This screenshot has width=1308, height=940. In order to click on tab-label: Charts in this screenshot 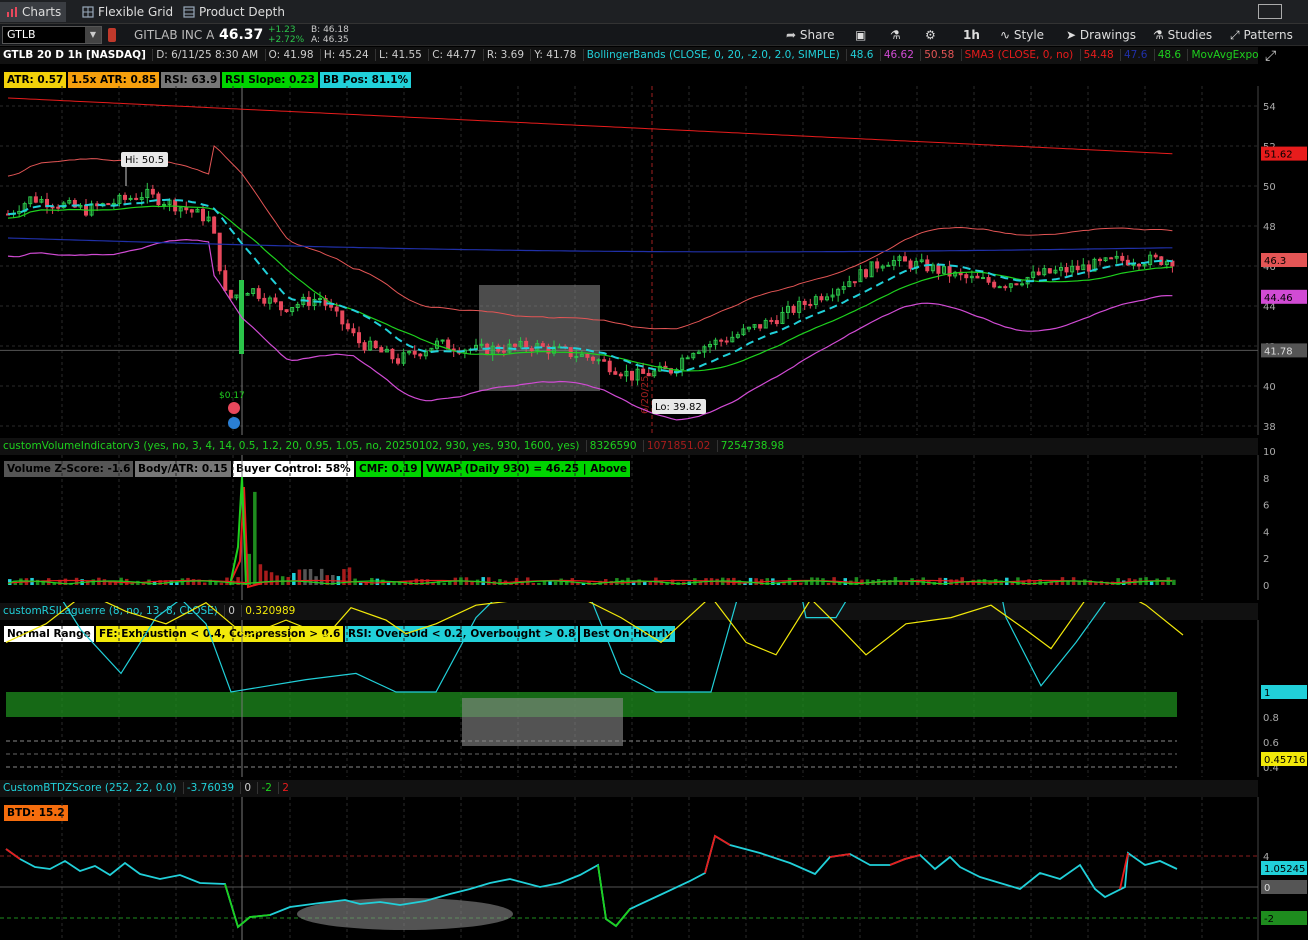, I will do `click(42, 12)`.